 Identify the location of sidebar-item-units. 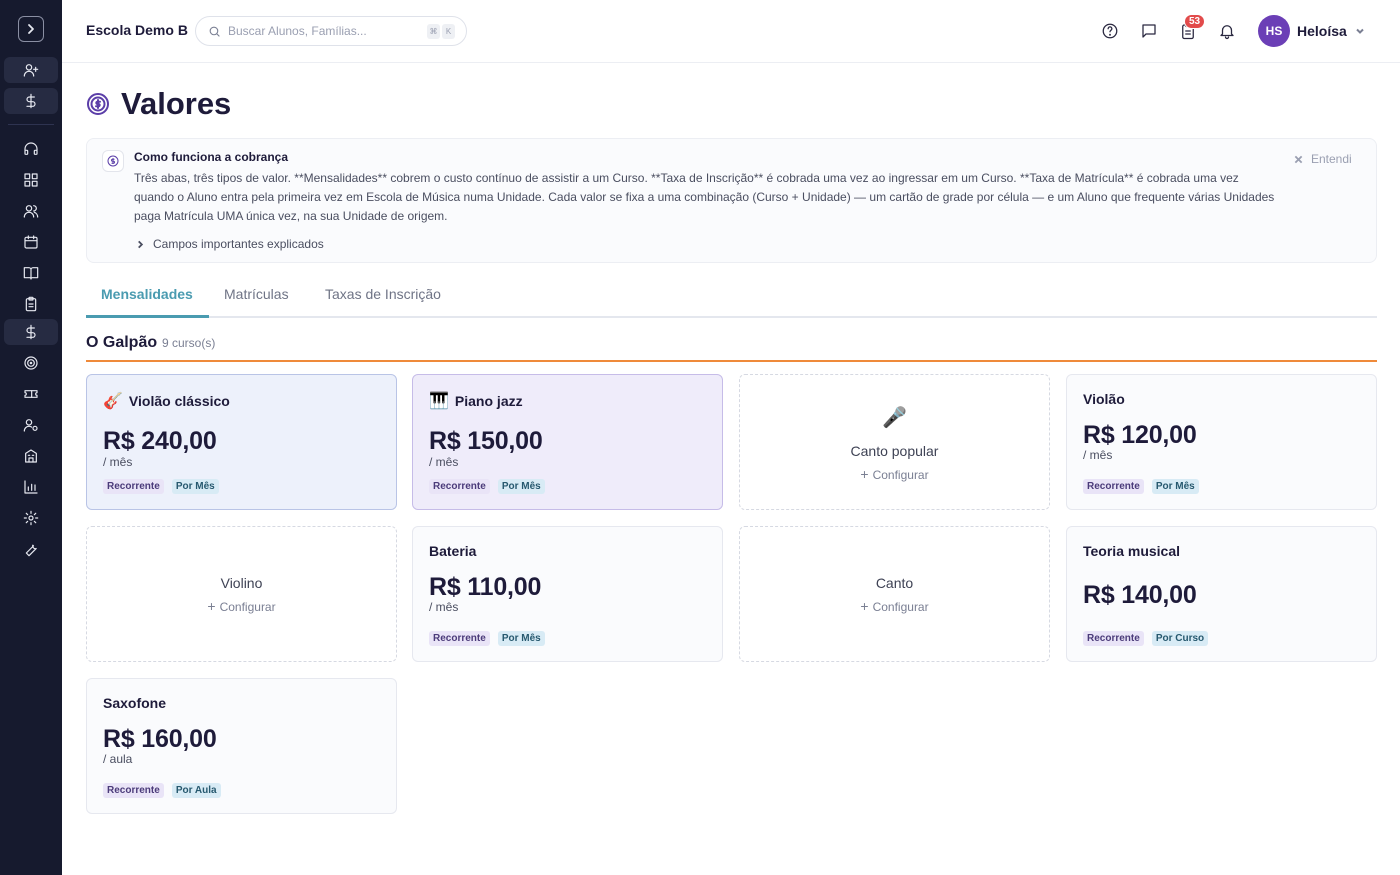
(31, 456).